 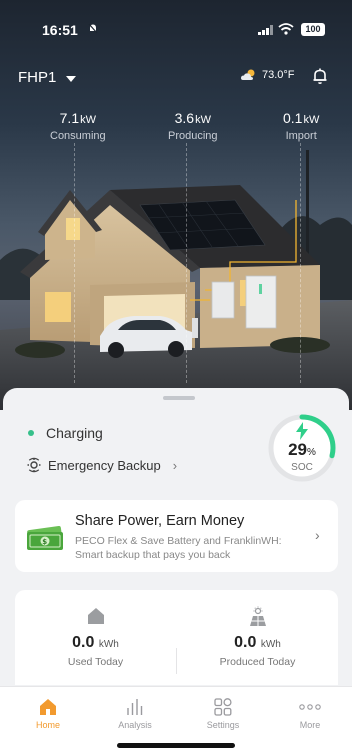 I want to click on metric-value: 0.1, so click(x=293, y=118).